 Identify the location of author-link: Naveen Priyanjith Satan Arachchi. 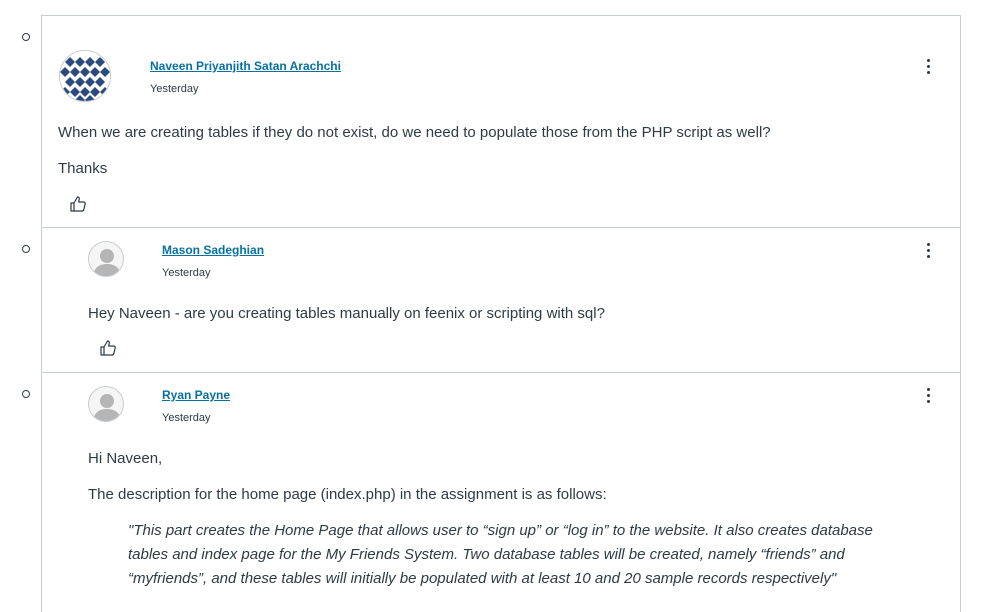
(245, 66).